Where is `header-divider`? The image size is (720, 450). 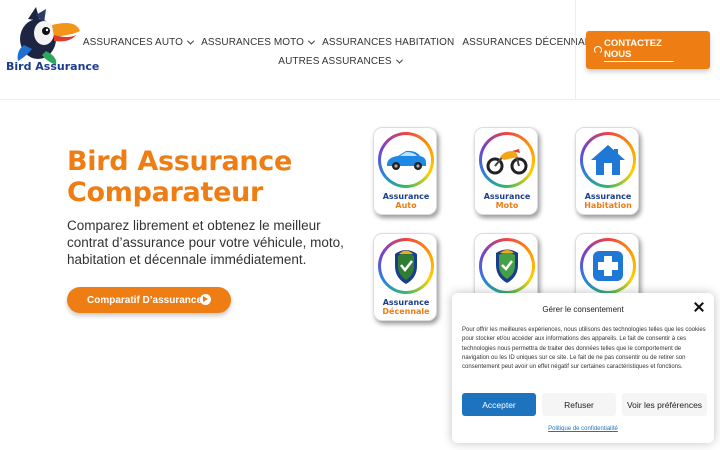 header-divider is located at coordinates (575, 50).